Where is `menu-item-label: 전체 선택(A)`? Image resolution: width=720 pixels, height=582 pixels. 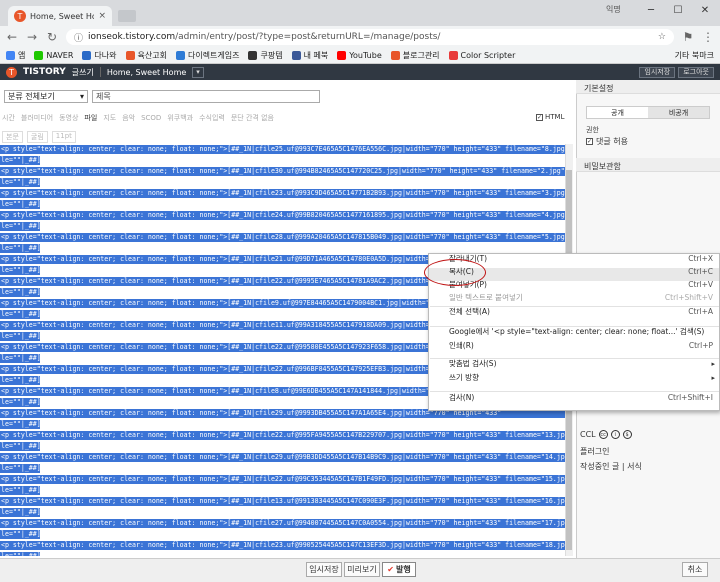
menu-item-label: 전체 선택(A) is located at coordinates (469, 311).